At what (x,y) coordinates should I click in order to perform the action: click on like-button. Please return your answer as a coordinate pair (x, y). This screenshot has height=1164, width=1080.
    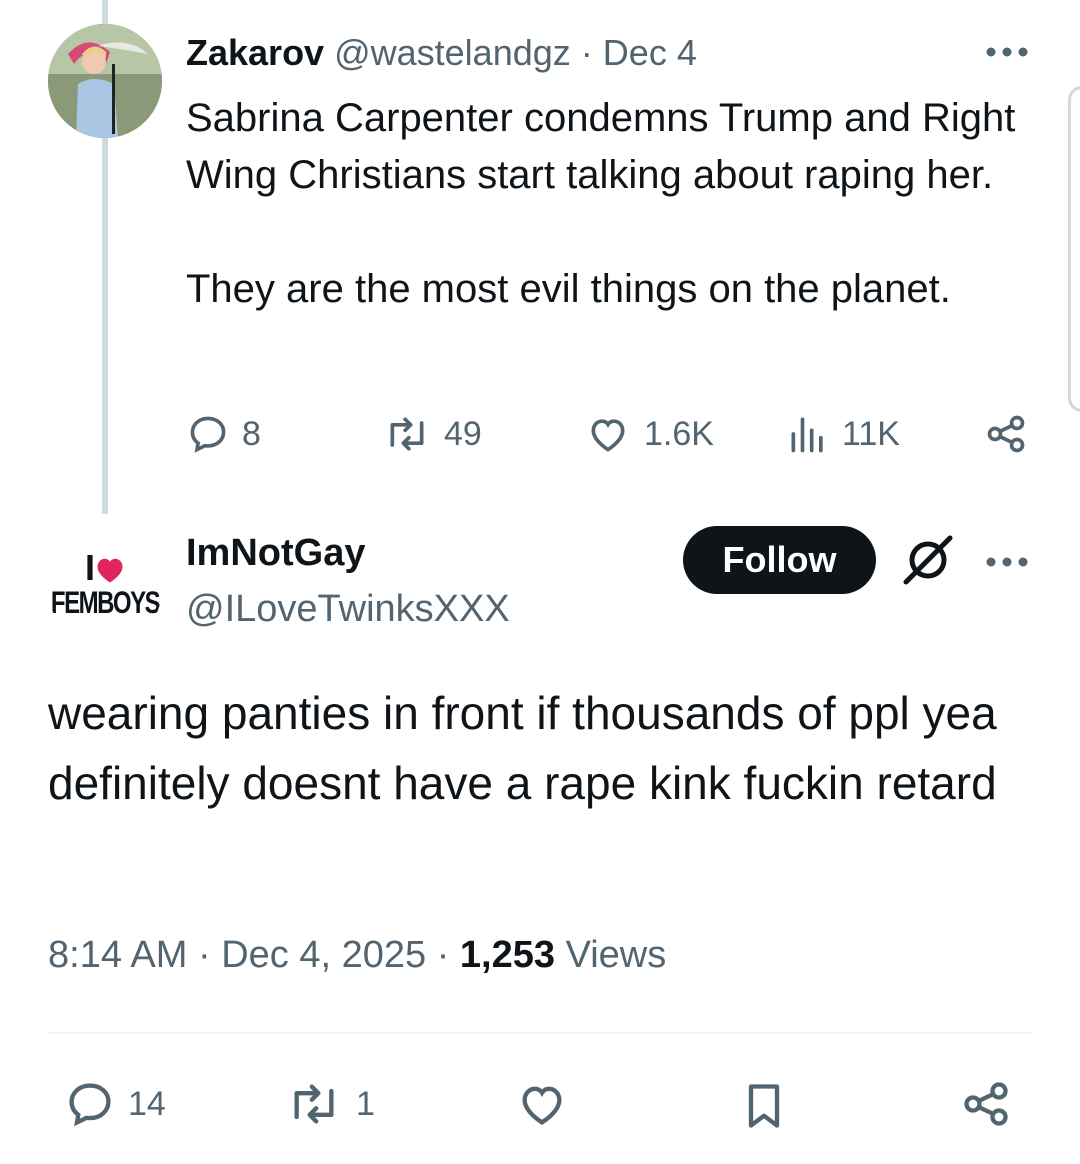
    Looking at the image, I should click on (542, 1104).